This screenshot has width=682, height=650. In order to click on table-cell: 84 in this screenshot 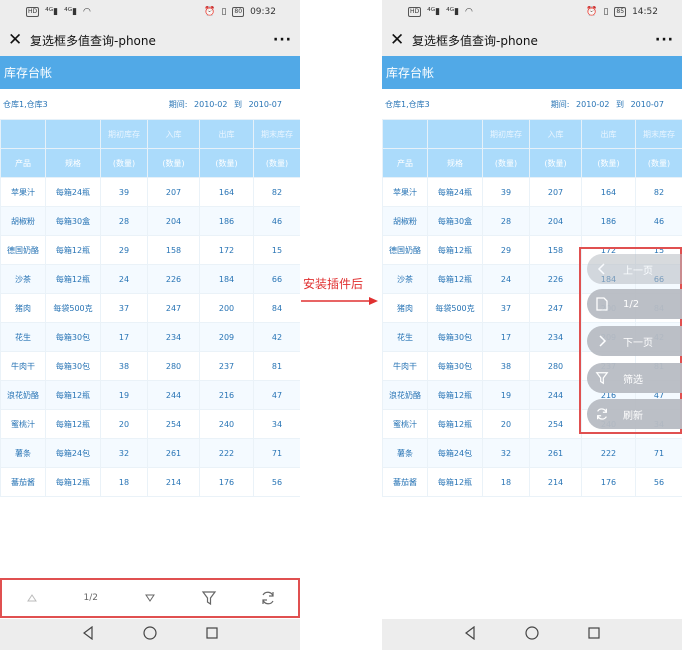, I will do `click(276, 308)`.